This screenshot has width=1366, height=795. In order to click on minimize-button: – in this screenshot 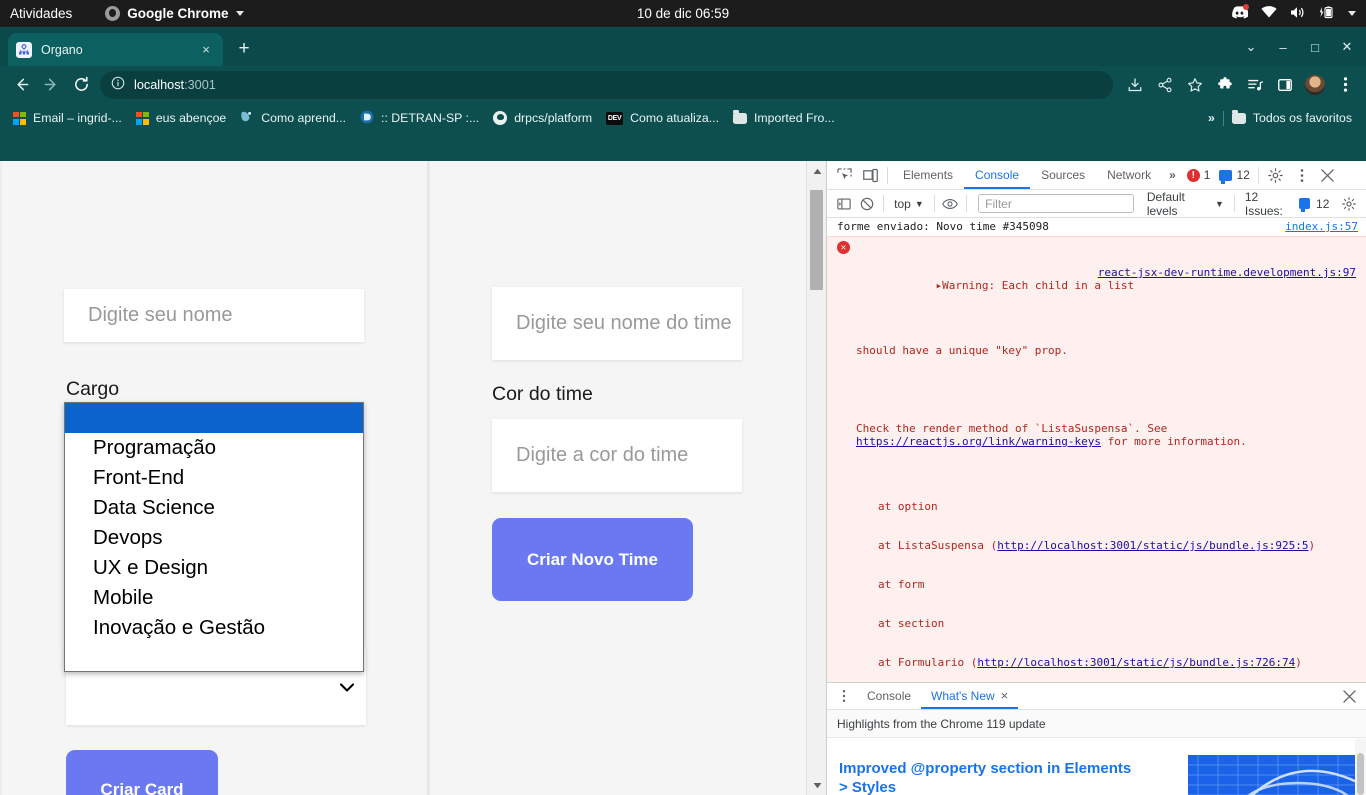, I will do `click(1283, 47)`.